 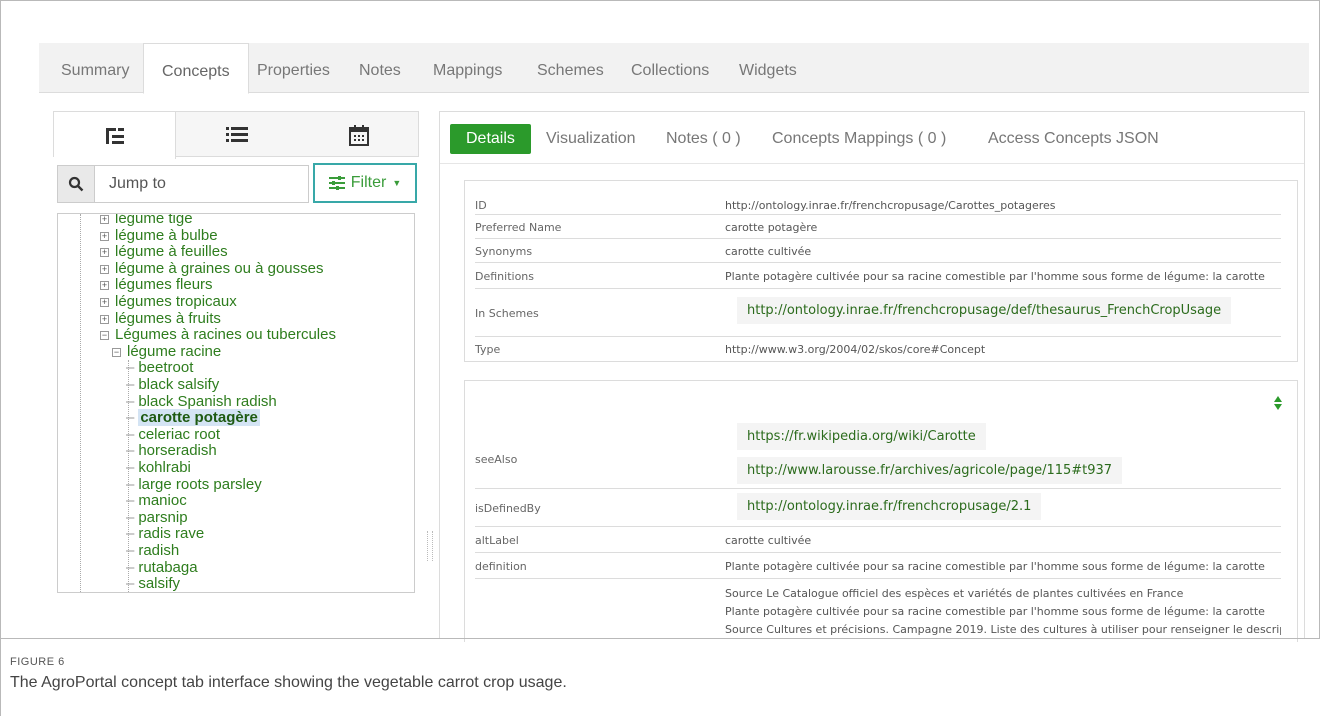 What do you see at coordinates (201, 401) in the screenshot?
I see `tree-item: – black Spanish radish` at bounding box center [201, 401].